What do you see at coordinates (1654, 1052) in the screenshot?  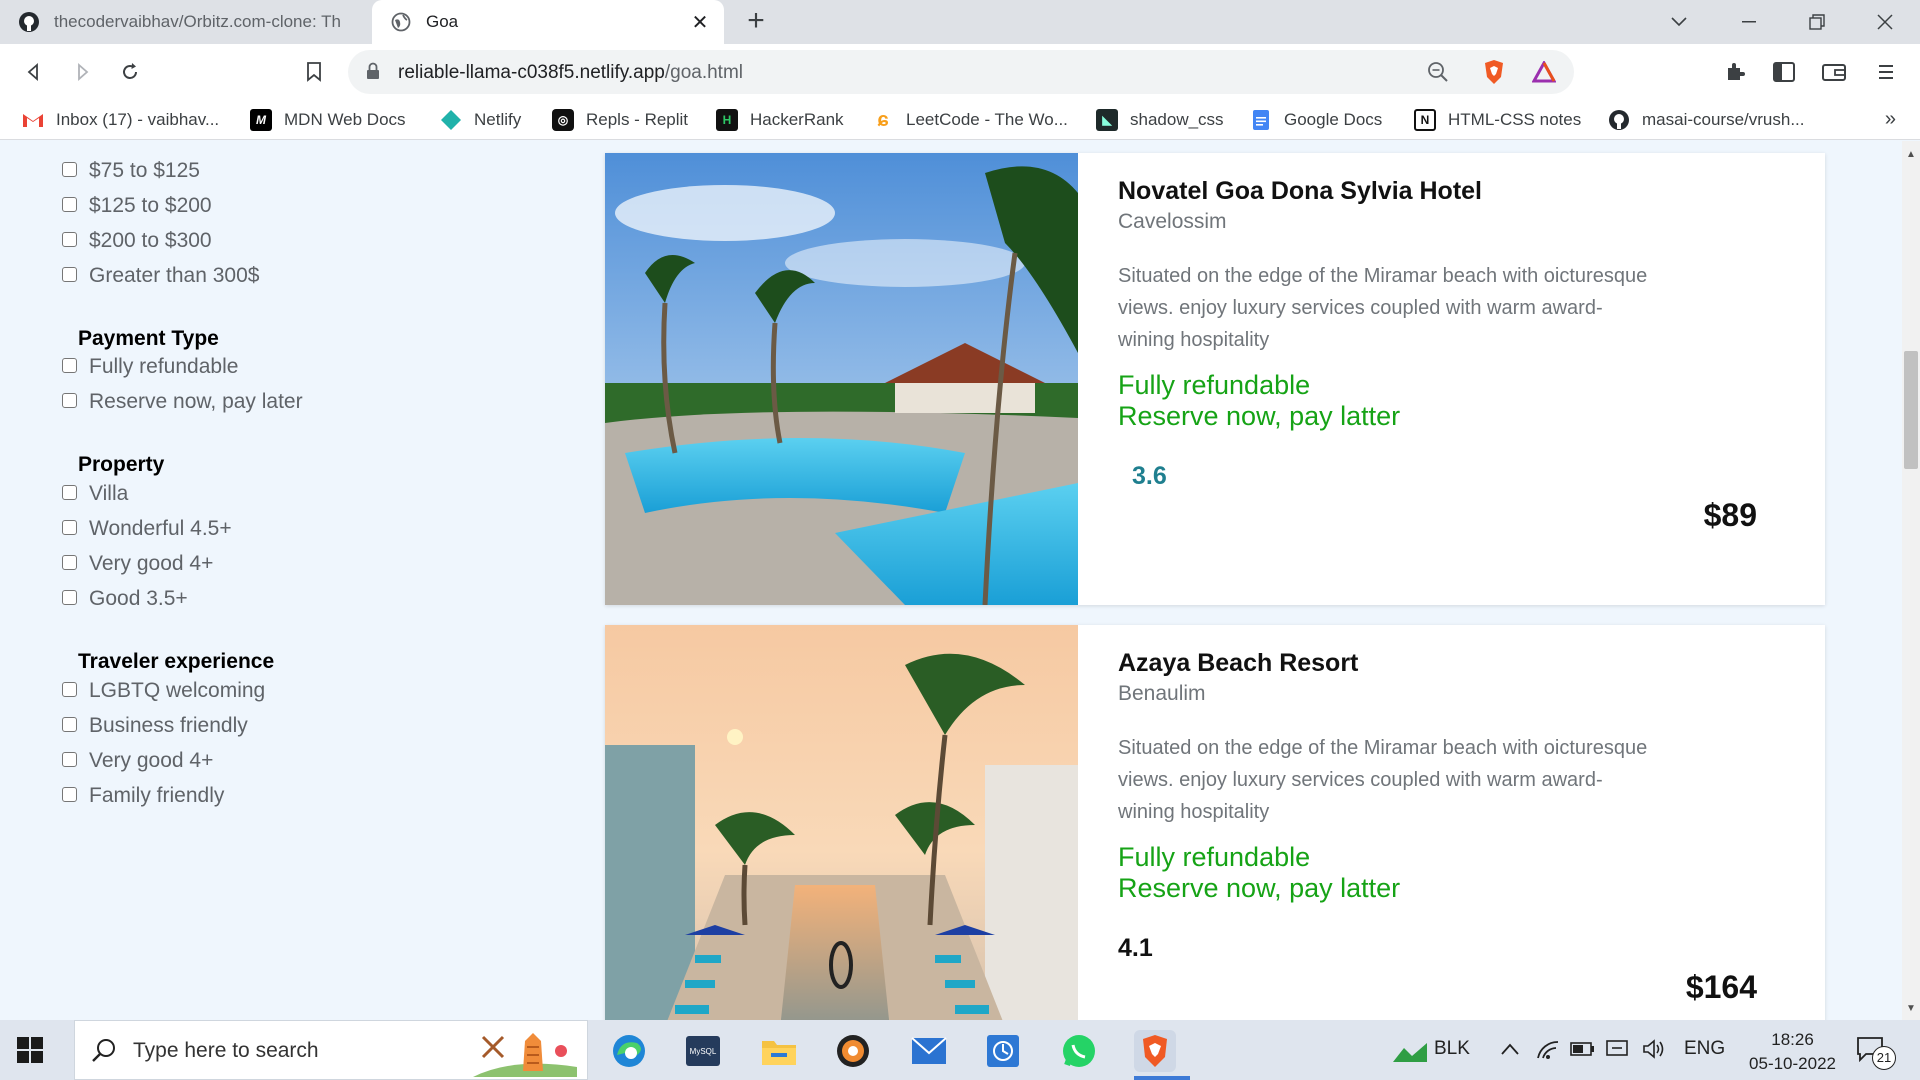 I see `volume-icon` at bounding box center [1654, 1052].